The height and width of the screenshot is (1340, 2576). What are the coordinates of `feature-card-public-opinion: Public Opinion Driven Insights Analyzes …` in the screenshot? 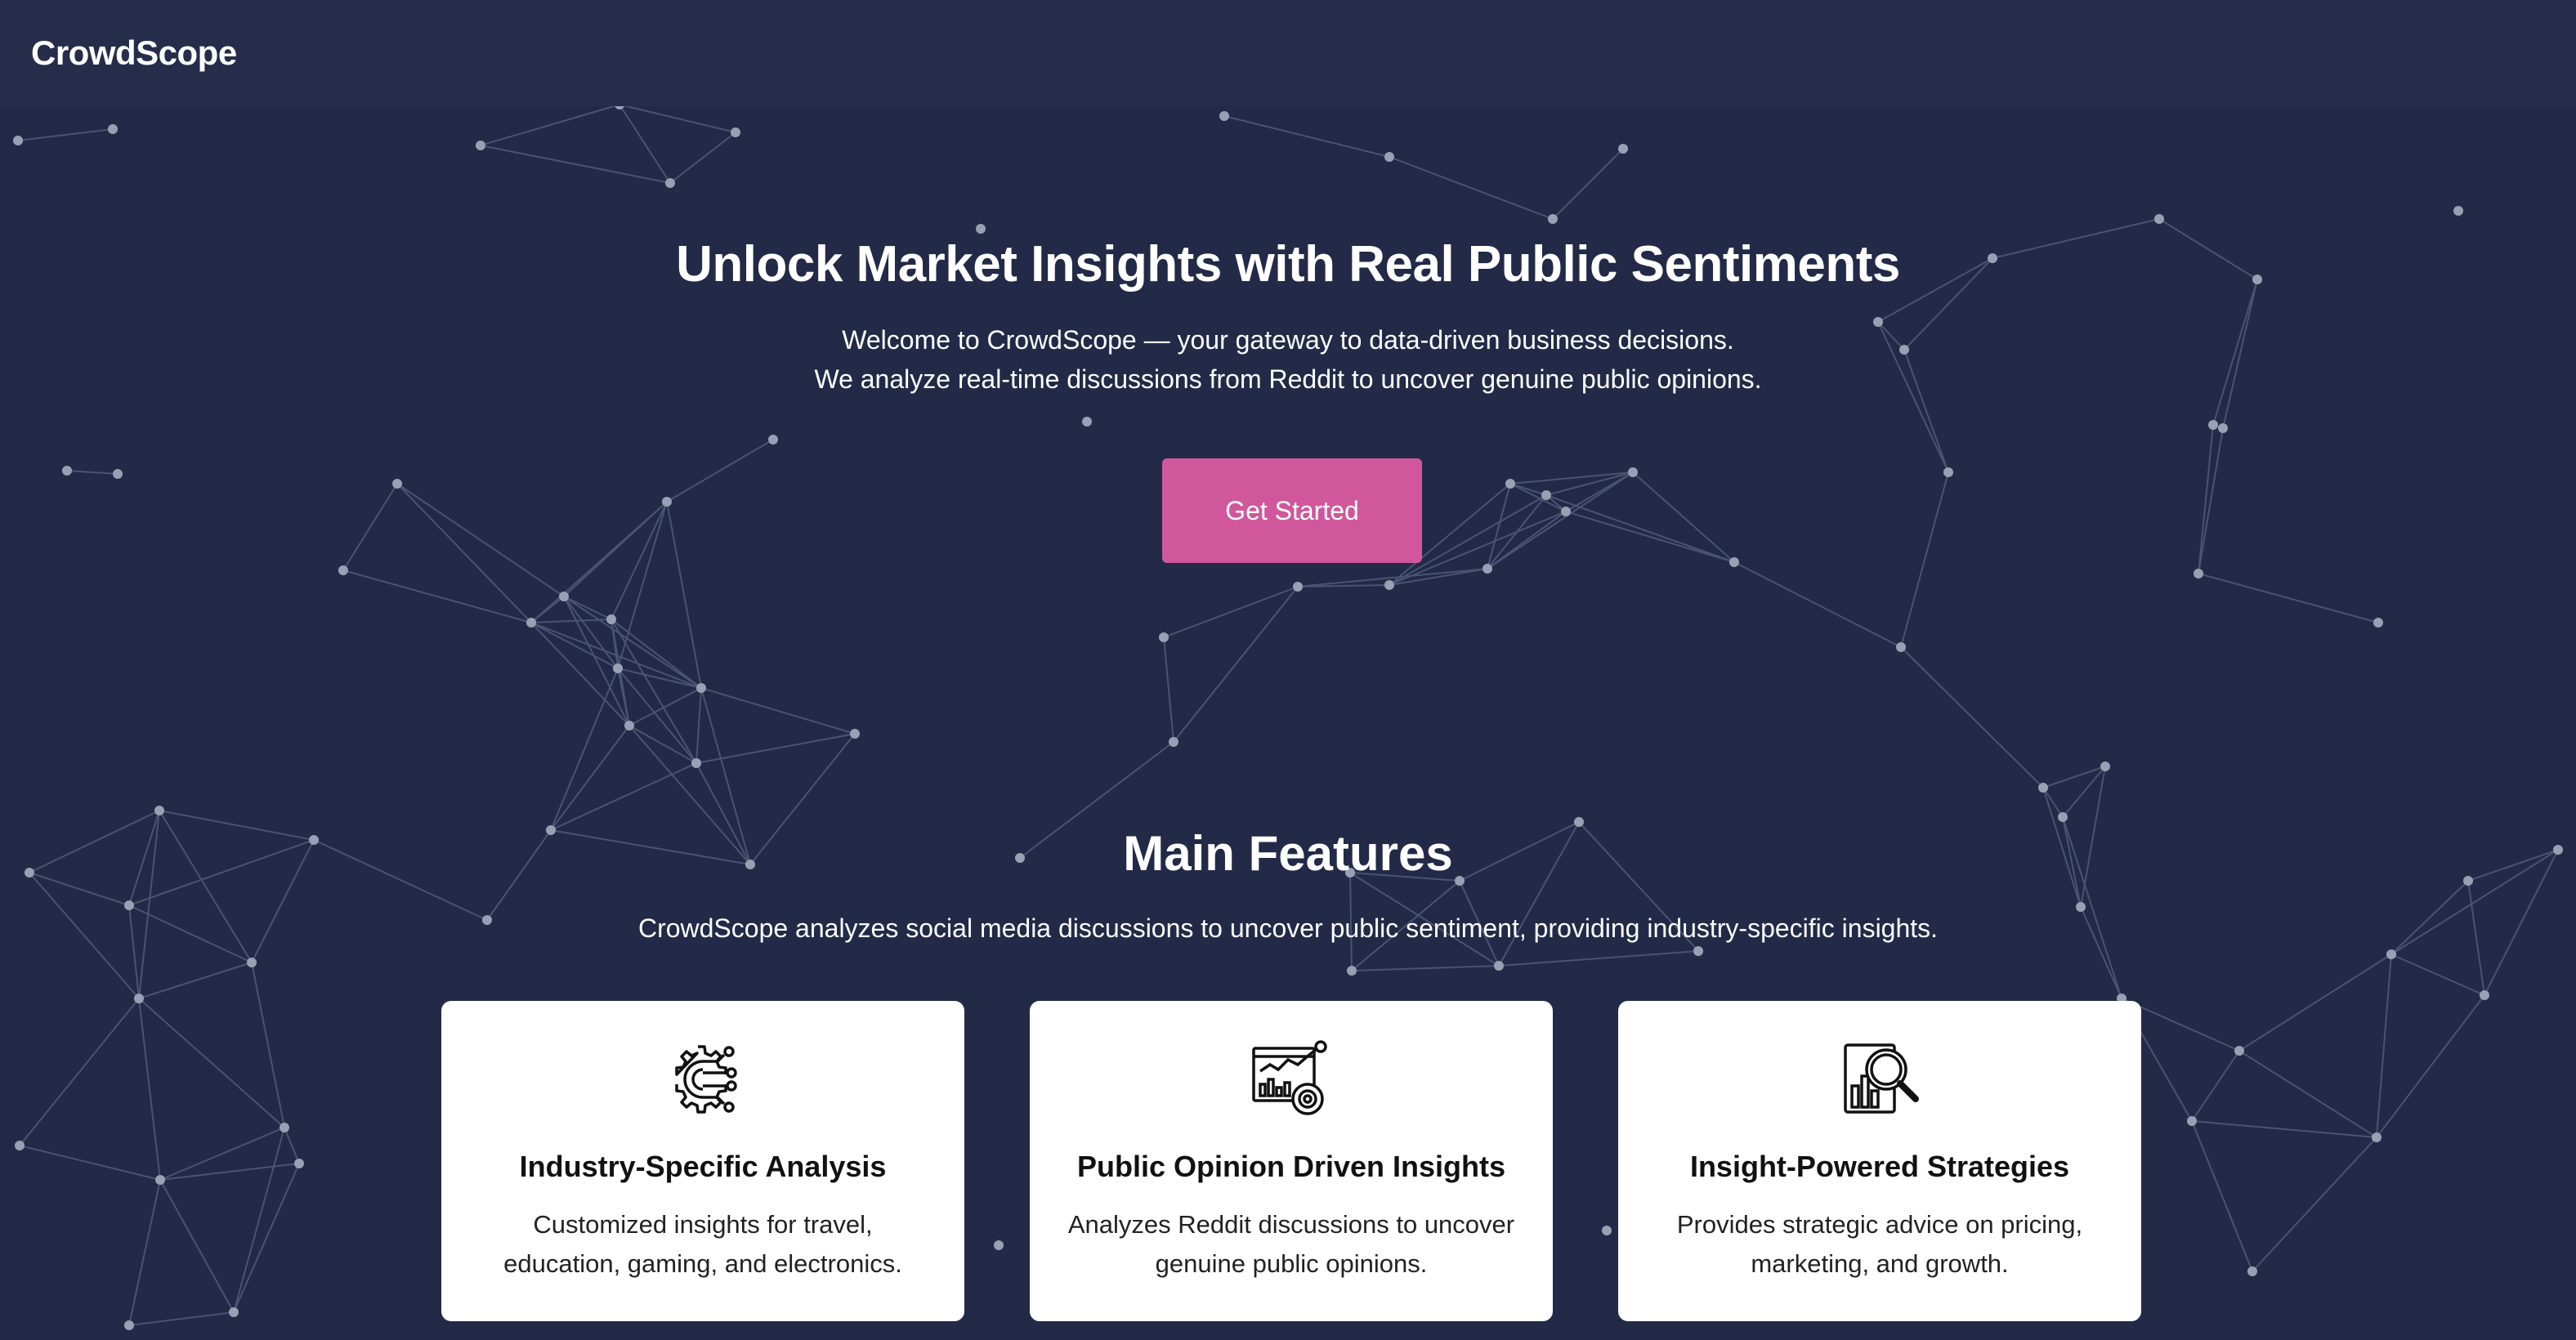 It's located at (1291, 1161).